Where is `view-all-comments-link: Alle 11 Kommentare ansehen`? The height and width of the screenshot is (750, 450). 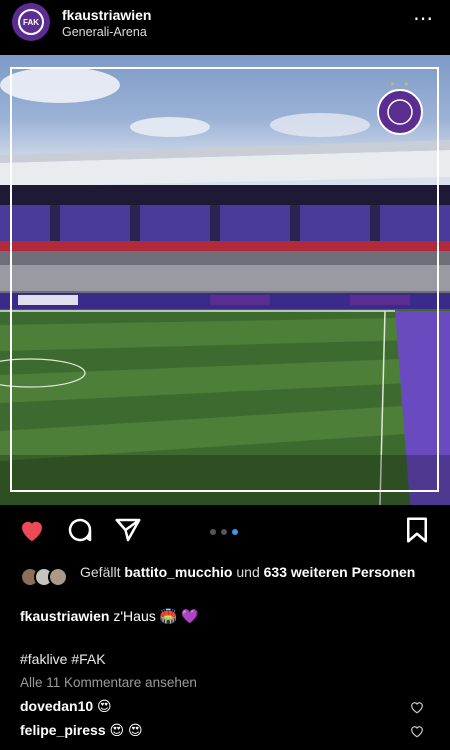
view-all-comments-link: Alle 11 Kommentare ansehen is located at coordinates (108, 682).